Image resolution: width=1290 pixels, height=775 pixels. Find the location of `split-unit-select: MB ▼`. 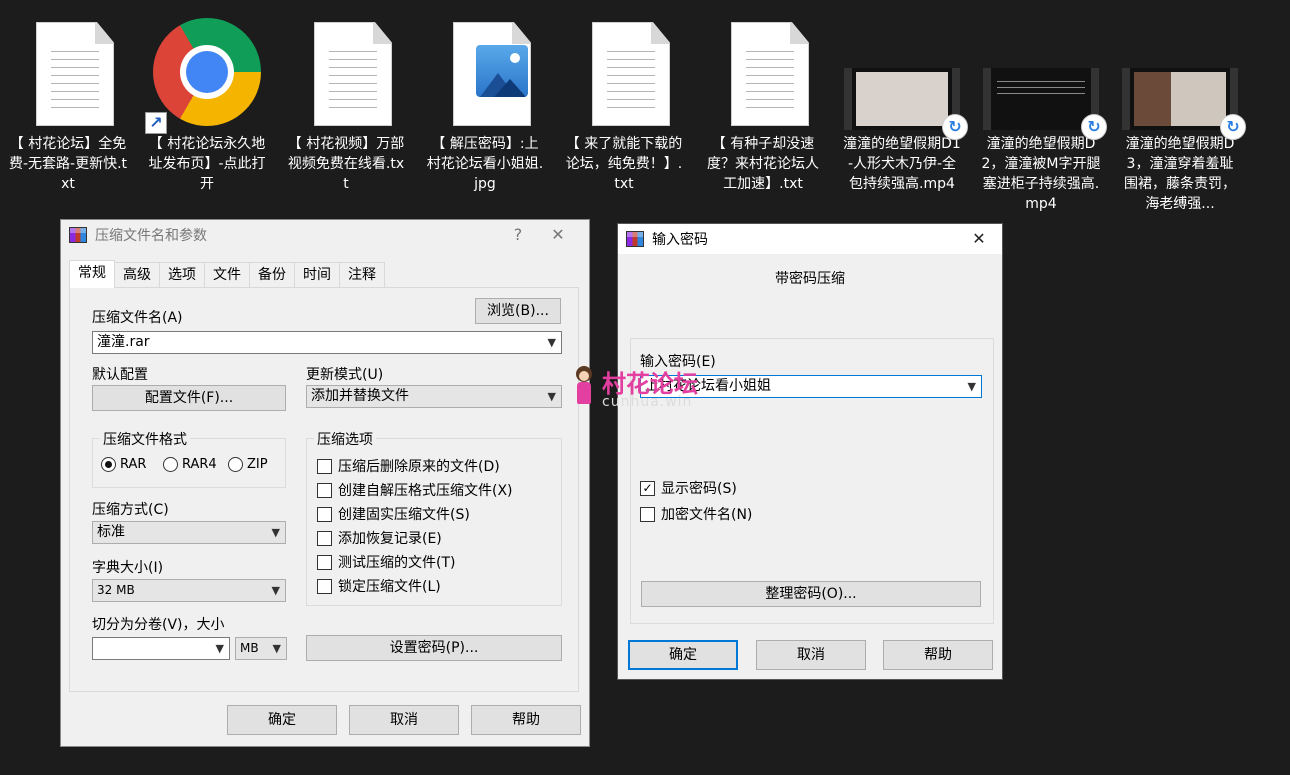

split-unit-select: MB ▼ is located at coordinates (261, 648).